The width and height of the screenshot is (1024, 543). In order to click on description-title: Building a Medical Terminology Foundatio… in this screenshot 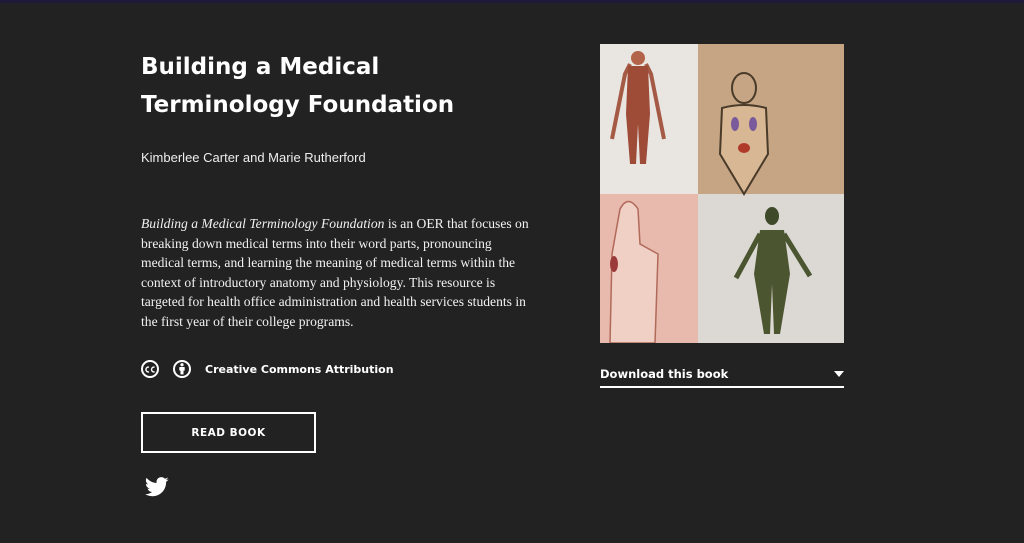, I will do `click(263, 223)`.